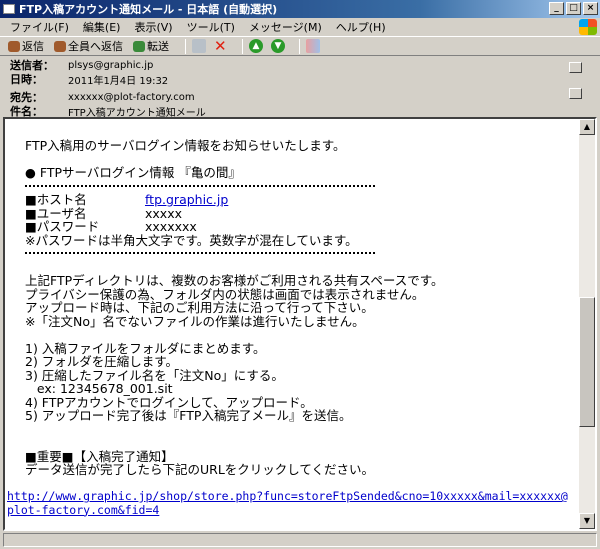 This screenshot has height=549, width=600. What do you see at coordinates (151, 46) in the screenshot?
I see `forward-button: 転送` at bounding box center [151, 46].